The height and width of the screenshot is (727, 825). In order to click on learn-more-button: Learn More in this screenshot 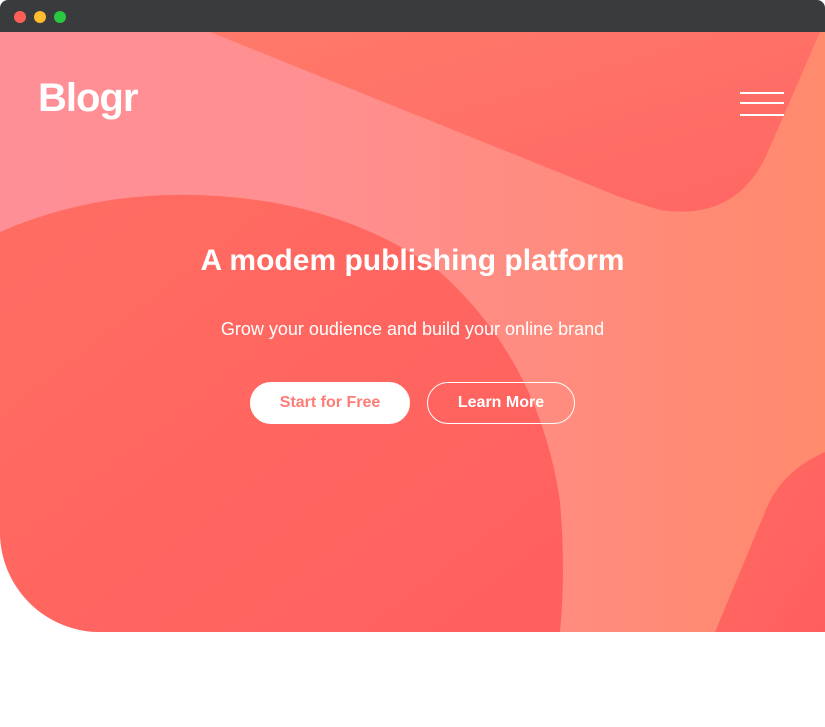, I will do `click(501, 403)`.